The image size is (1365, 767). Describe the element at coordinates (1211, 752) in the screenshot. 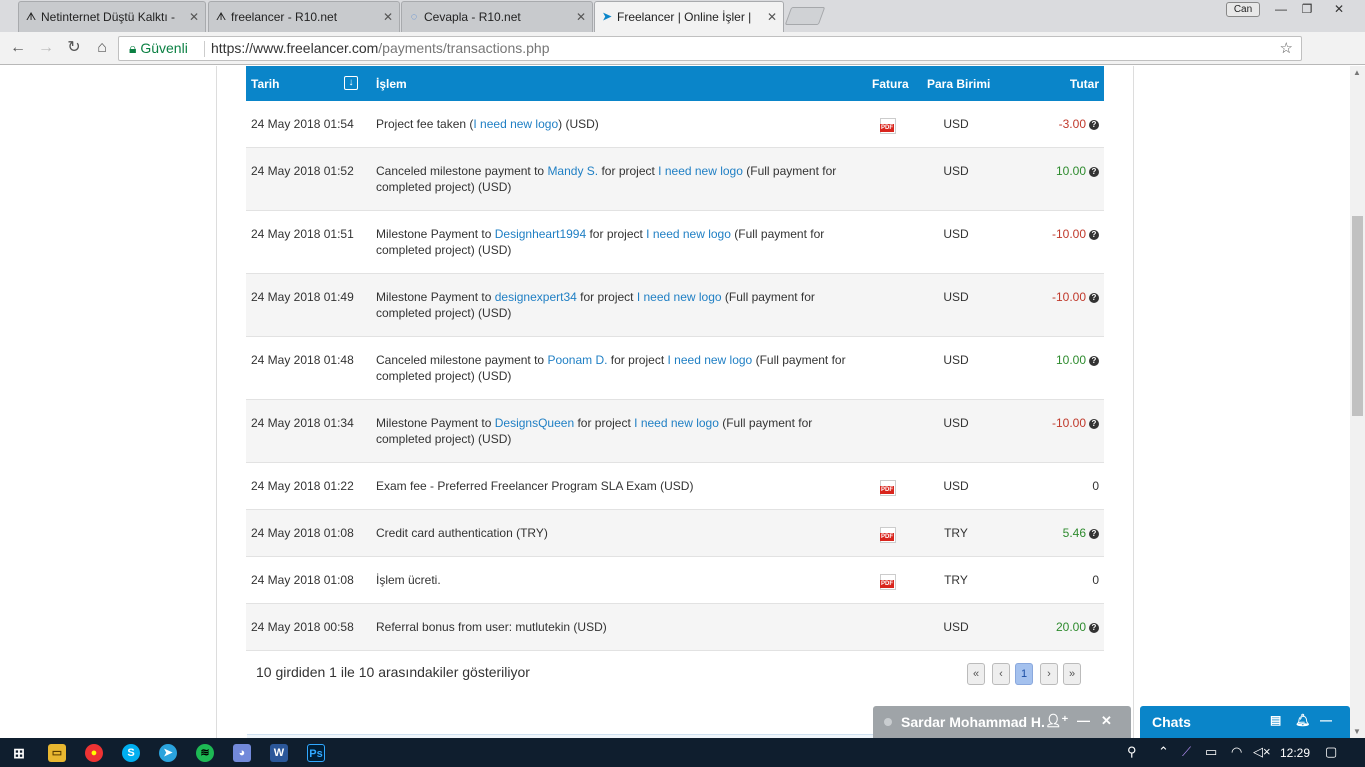

I see `battery-icon: ▭` at that location.